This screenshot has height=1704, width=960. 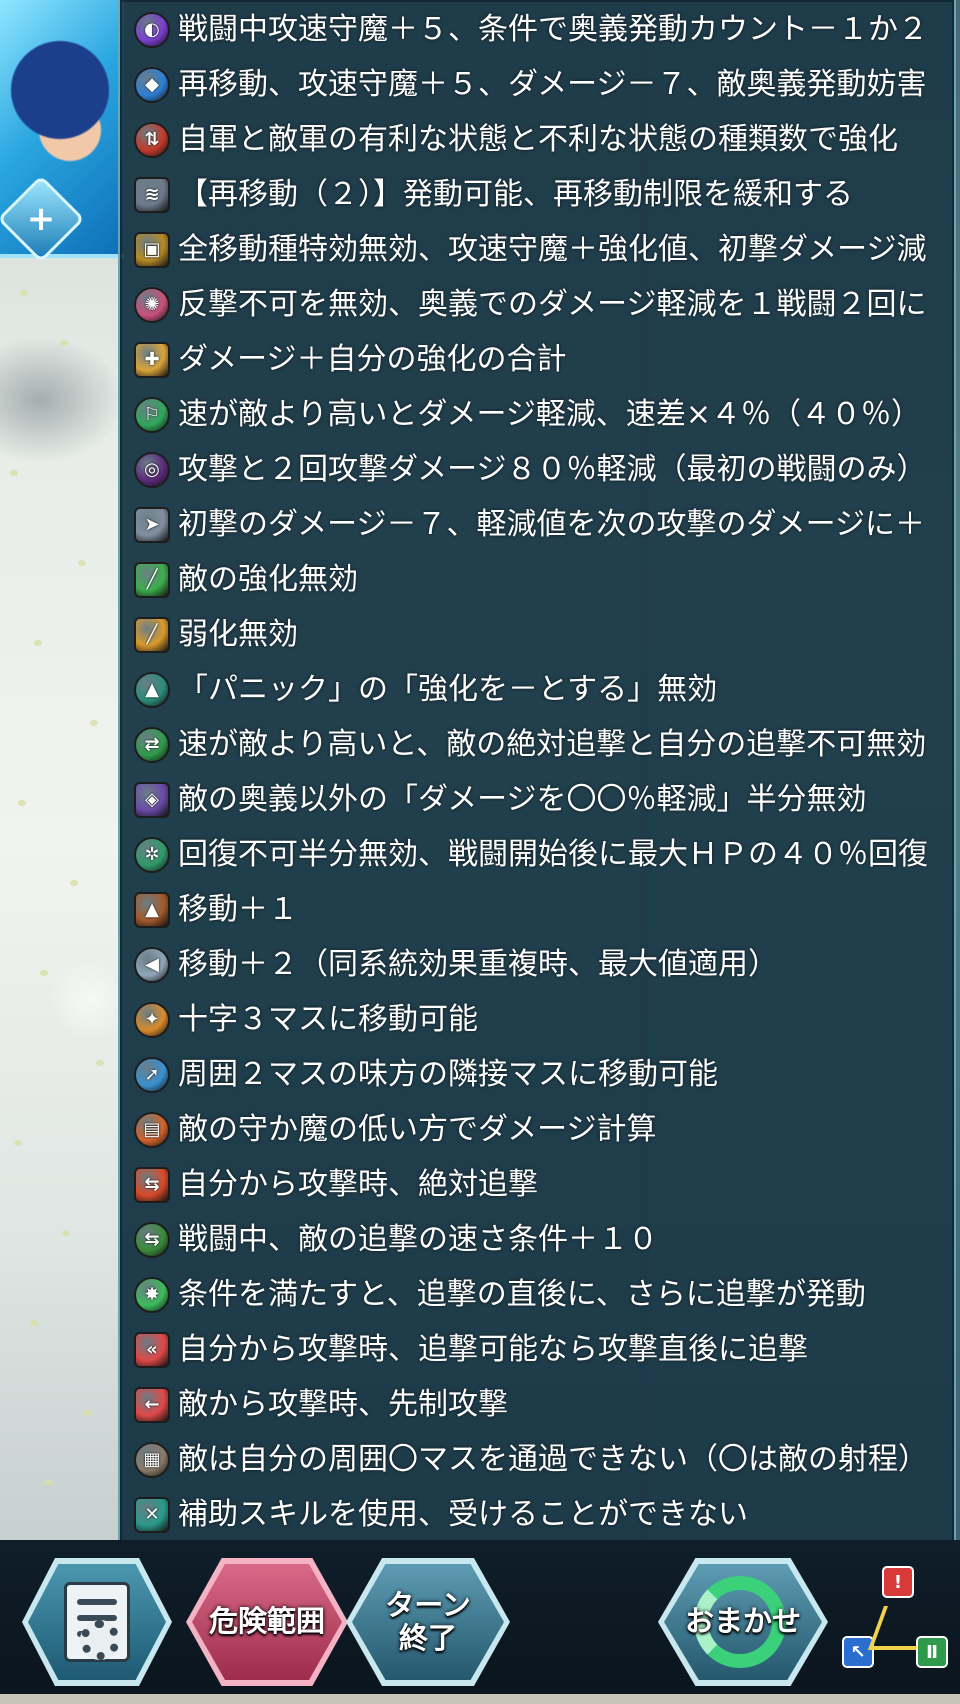 What do you see at coordinates (553, 1459) in the screenshot?
I see `skill-effect-text: 敵は自分の周囲〇マスを通過できない（〇は敵の射程）` at bounding box center [553, 1459].